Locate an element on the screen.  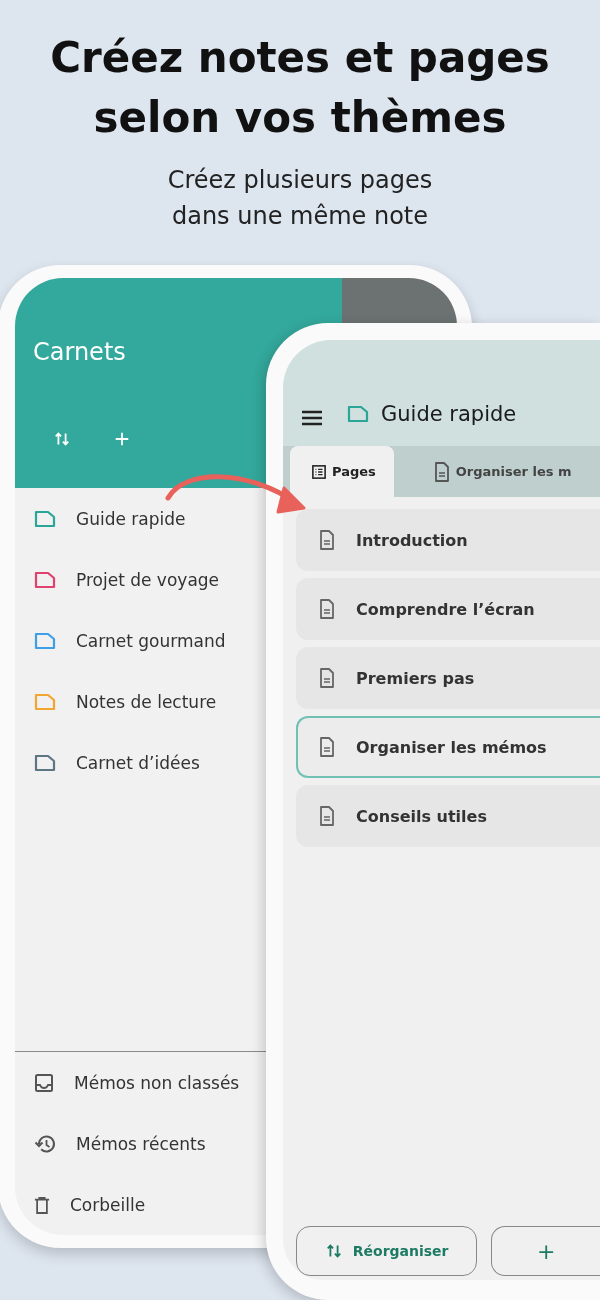
notebook-item: Notes de lecture is located at coordinates (138, 701).